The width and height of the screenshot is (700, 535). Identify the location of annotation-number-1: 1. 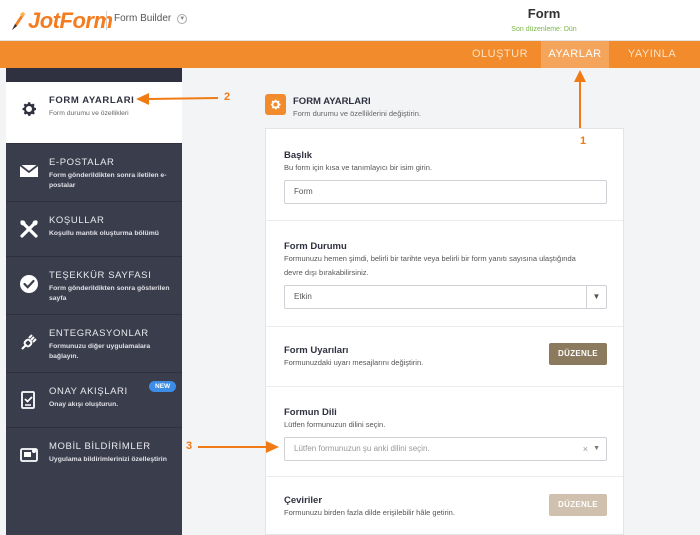
(583, 141).